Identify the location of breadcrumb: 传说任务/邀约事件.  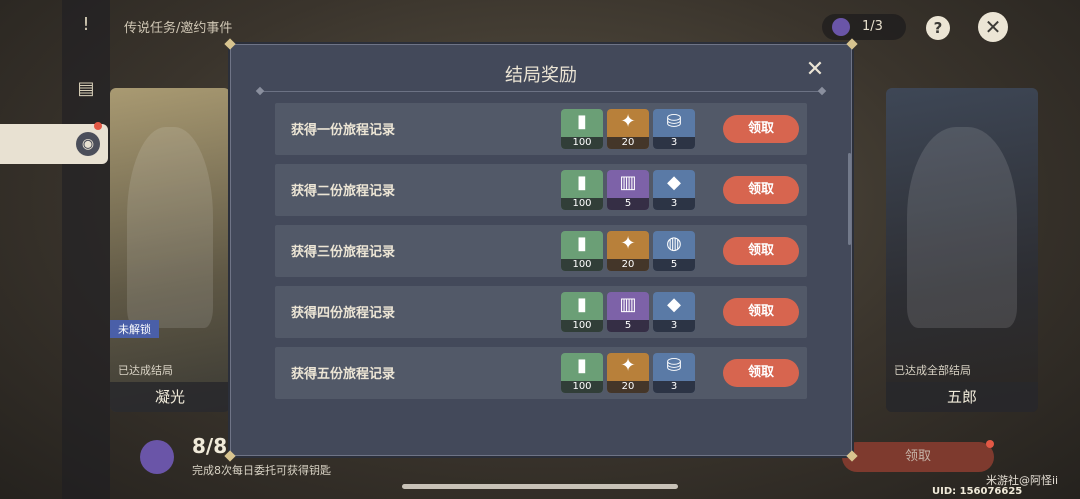
(178, 28).